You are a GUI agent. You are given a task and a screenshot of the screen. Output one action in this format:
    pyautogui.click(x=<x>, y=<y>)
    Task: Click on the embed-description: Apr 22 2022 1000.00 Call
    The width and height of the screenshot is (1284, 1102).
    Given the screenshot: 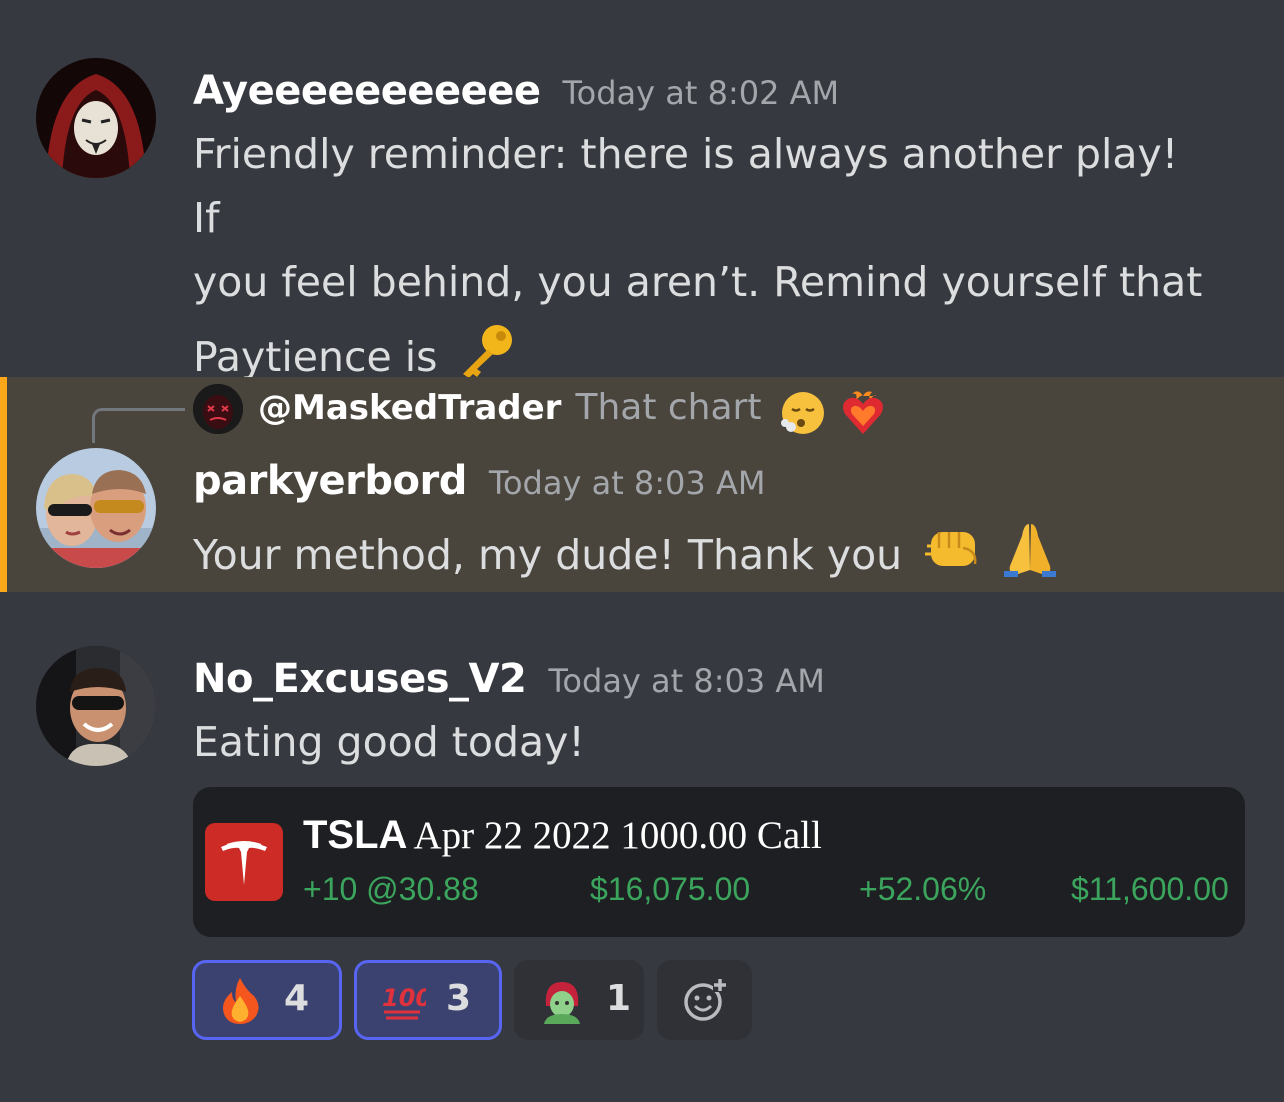 What is the action you would take?
    pyautogui.click(x=617, y=835)
    